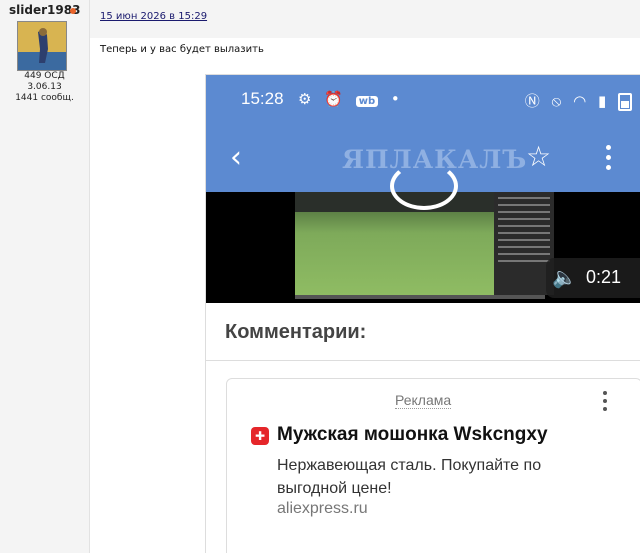  I want to click on video-frame, so click(394, 228).